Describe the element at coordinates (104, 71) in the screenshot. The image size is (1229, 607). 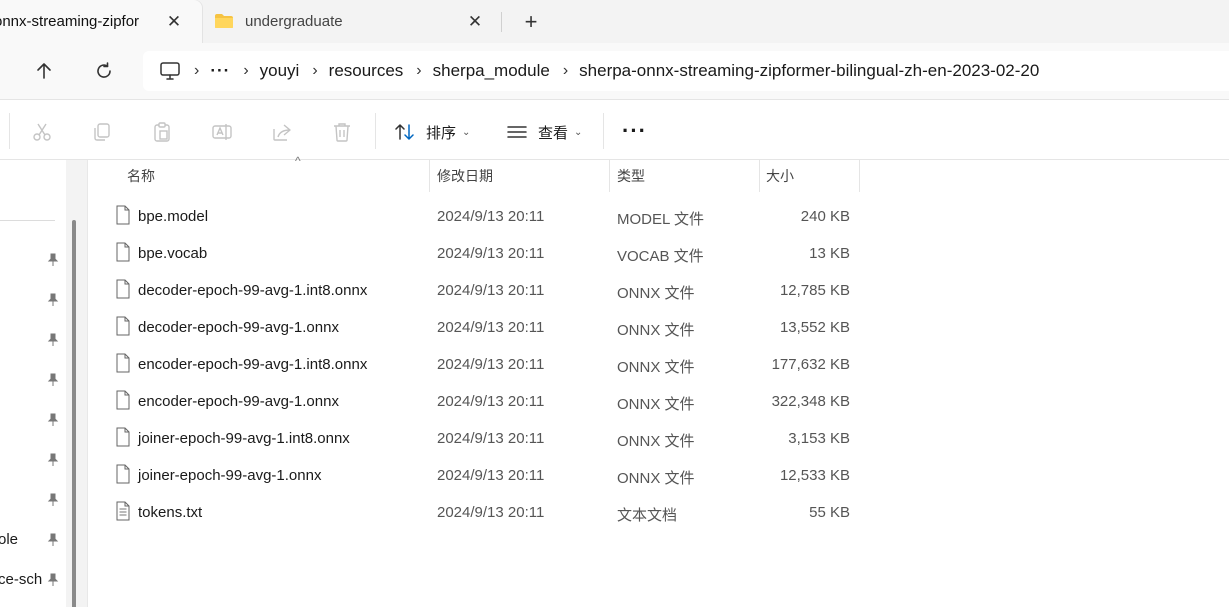
I see `refresh-button` at that location.